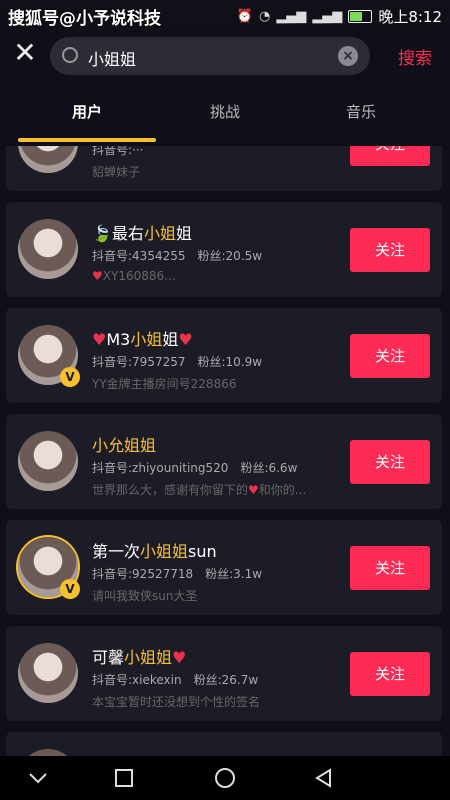 The height and width of the screenshot is (800, 450). Describe the element at coordinates (118, 151) in the screenshot. I see `user-id: 抖音号:···` at that location.